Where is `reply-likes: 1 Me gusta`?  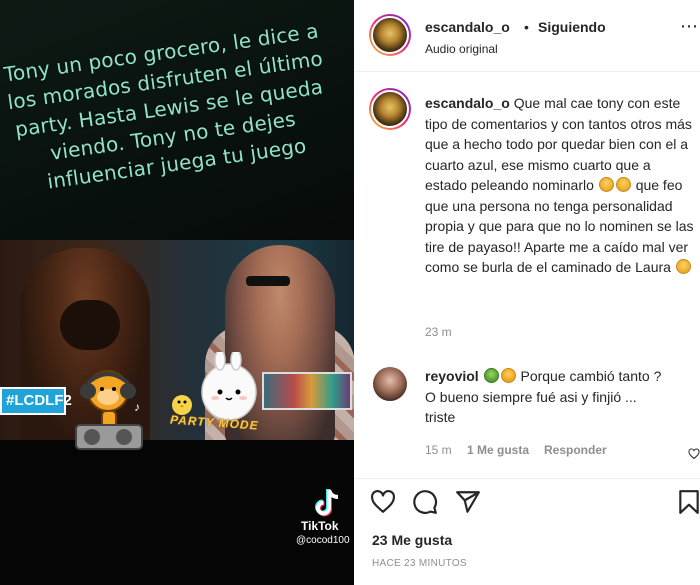
reply-likes: 1 Me gusta is located at coordinates (498, 450).